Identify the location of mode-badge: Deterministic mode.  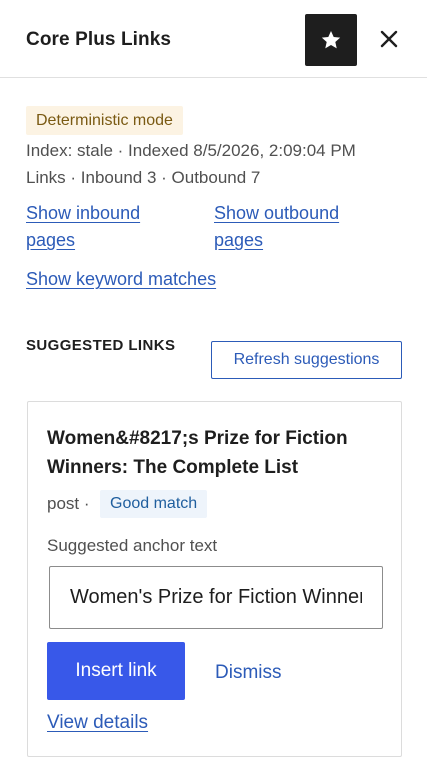
(104, 120).